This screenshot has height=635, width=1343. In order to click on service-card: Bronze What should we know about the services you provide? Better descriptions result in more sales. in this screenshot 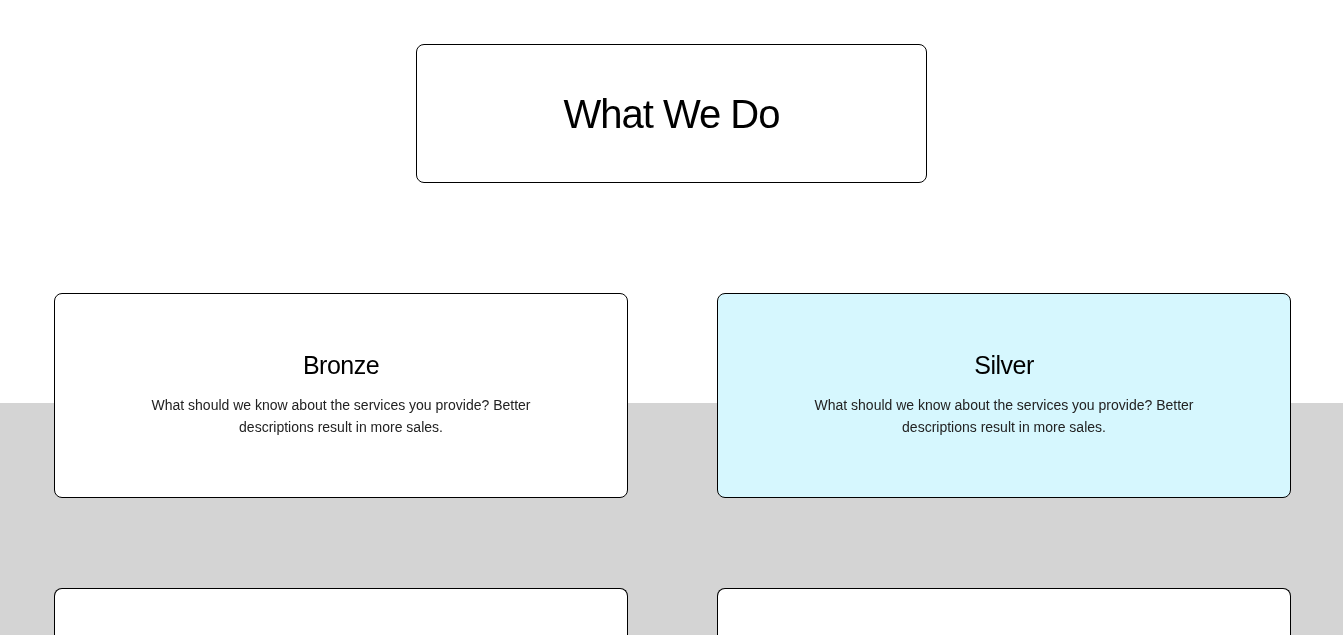, I will do `click(341, 395)`.